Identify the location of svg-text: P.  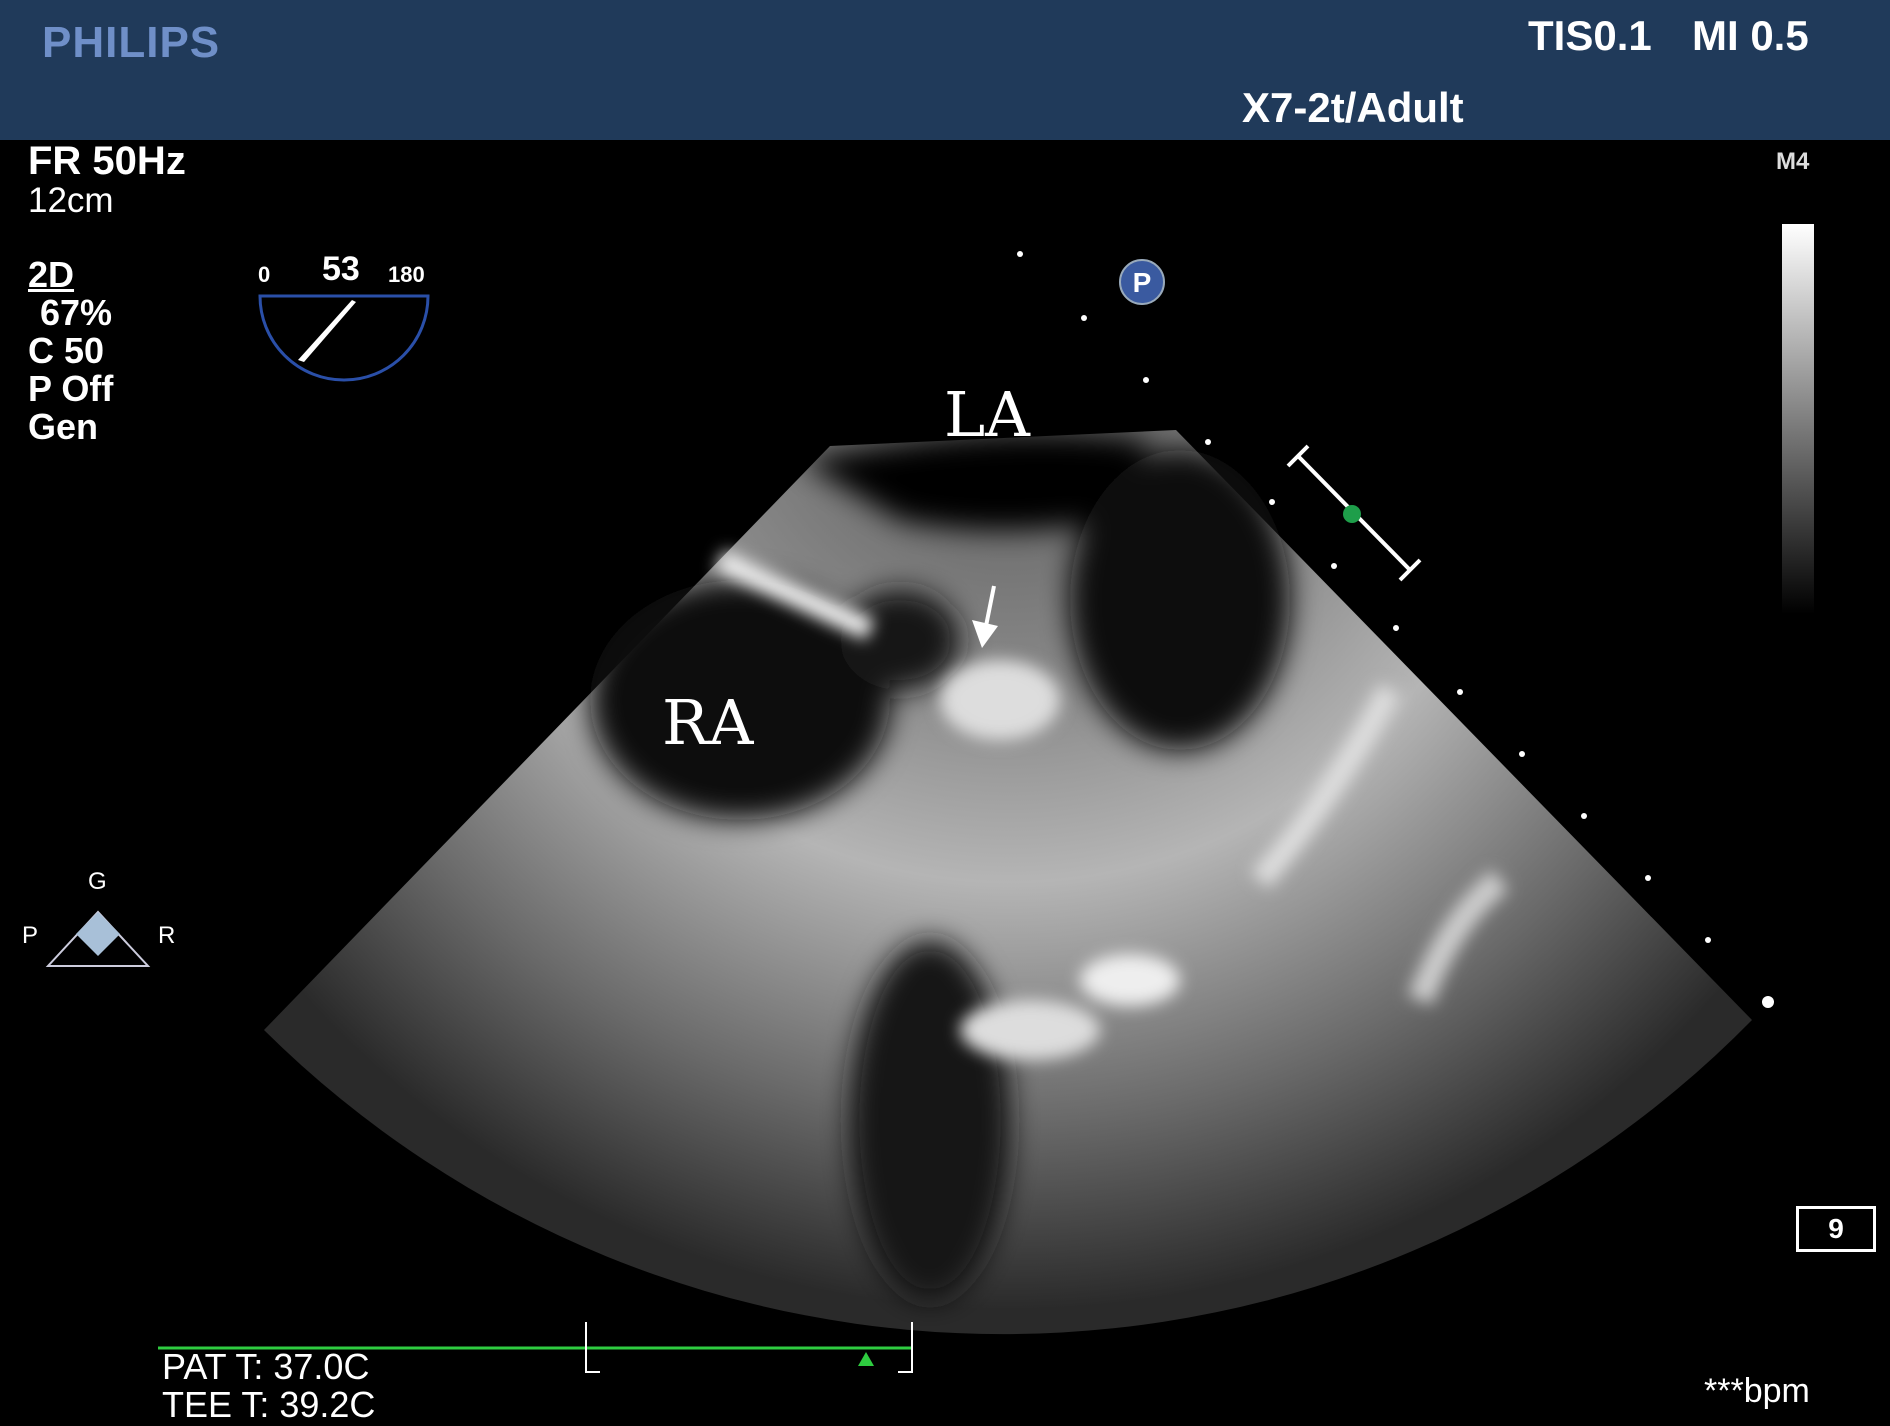
(1142, 282).